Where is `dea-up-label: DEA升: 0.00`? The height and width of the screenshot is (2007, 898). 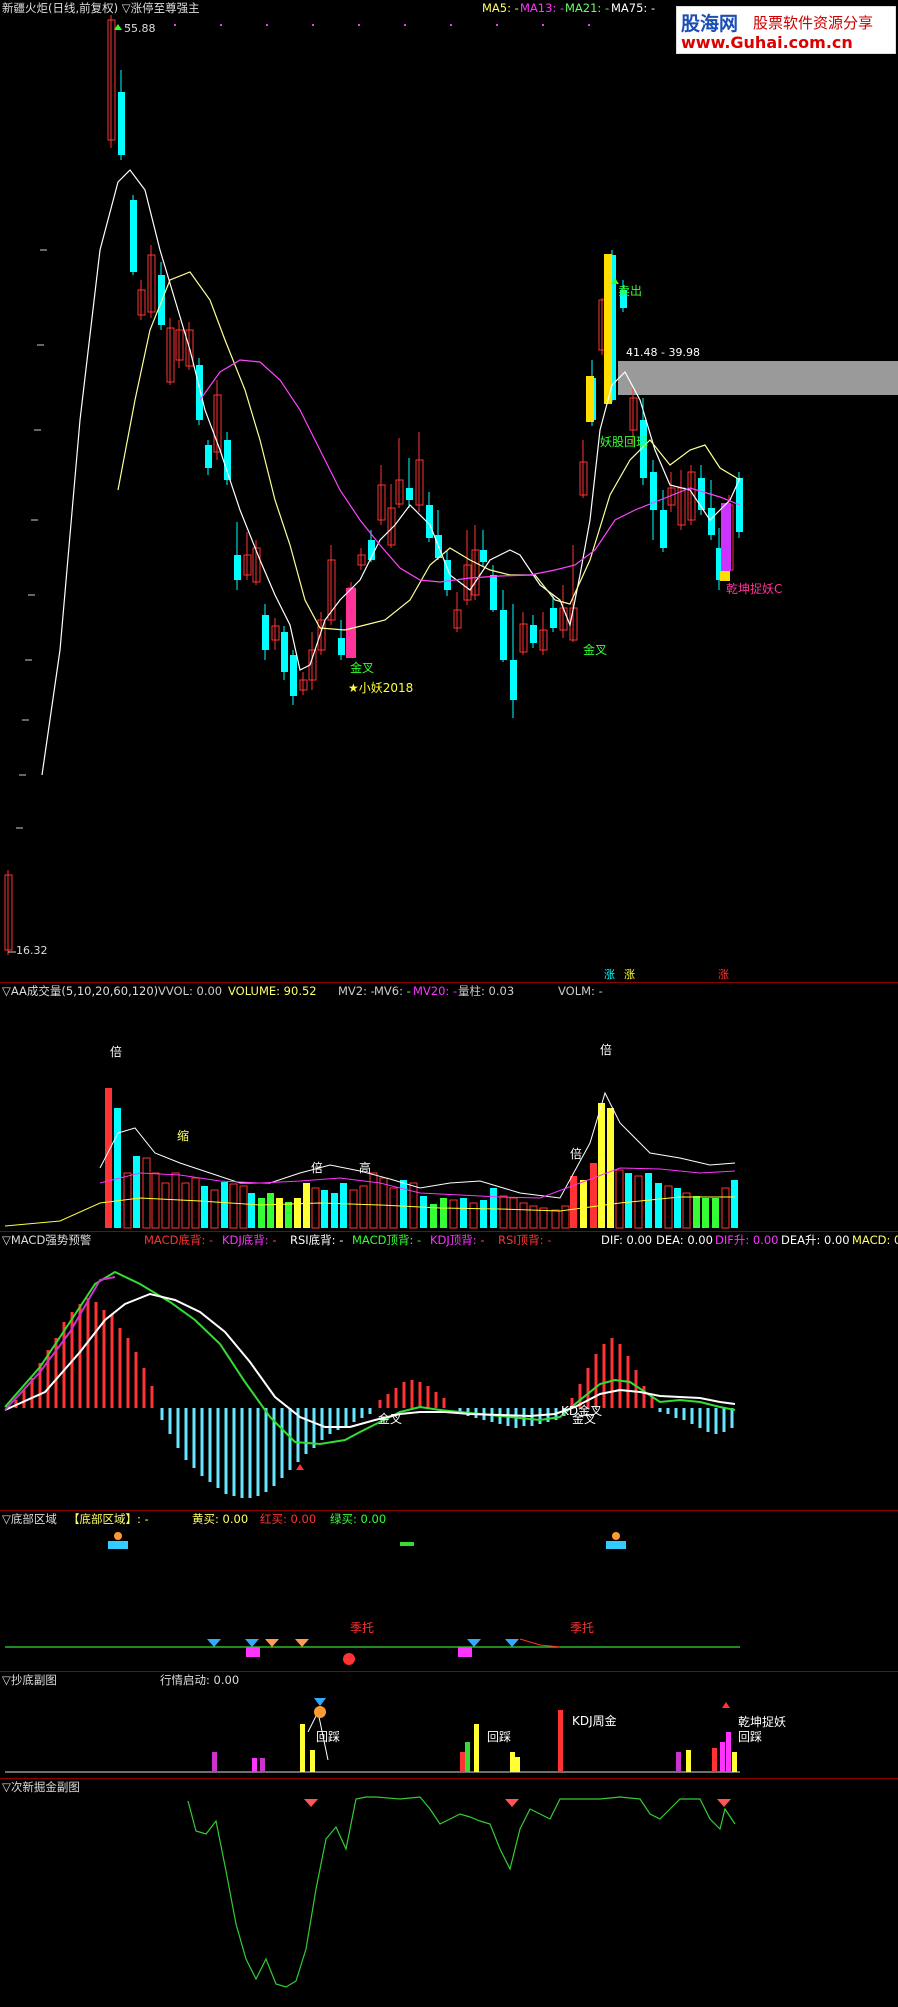
dea-up-label: DEA升: 0.00 is located at coordinates (815, 1240).